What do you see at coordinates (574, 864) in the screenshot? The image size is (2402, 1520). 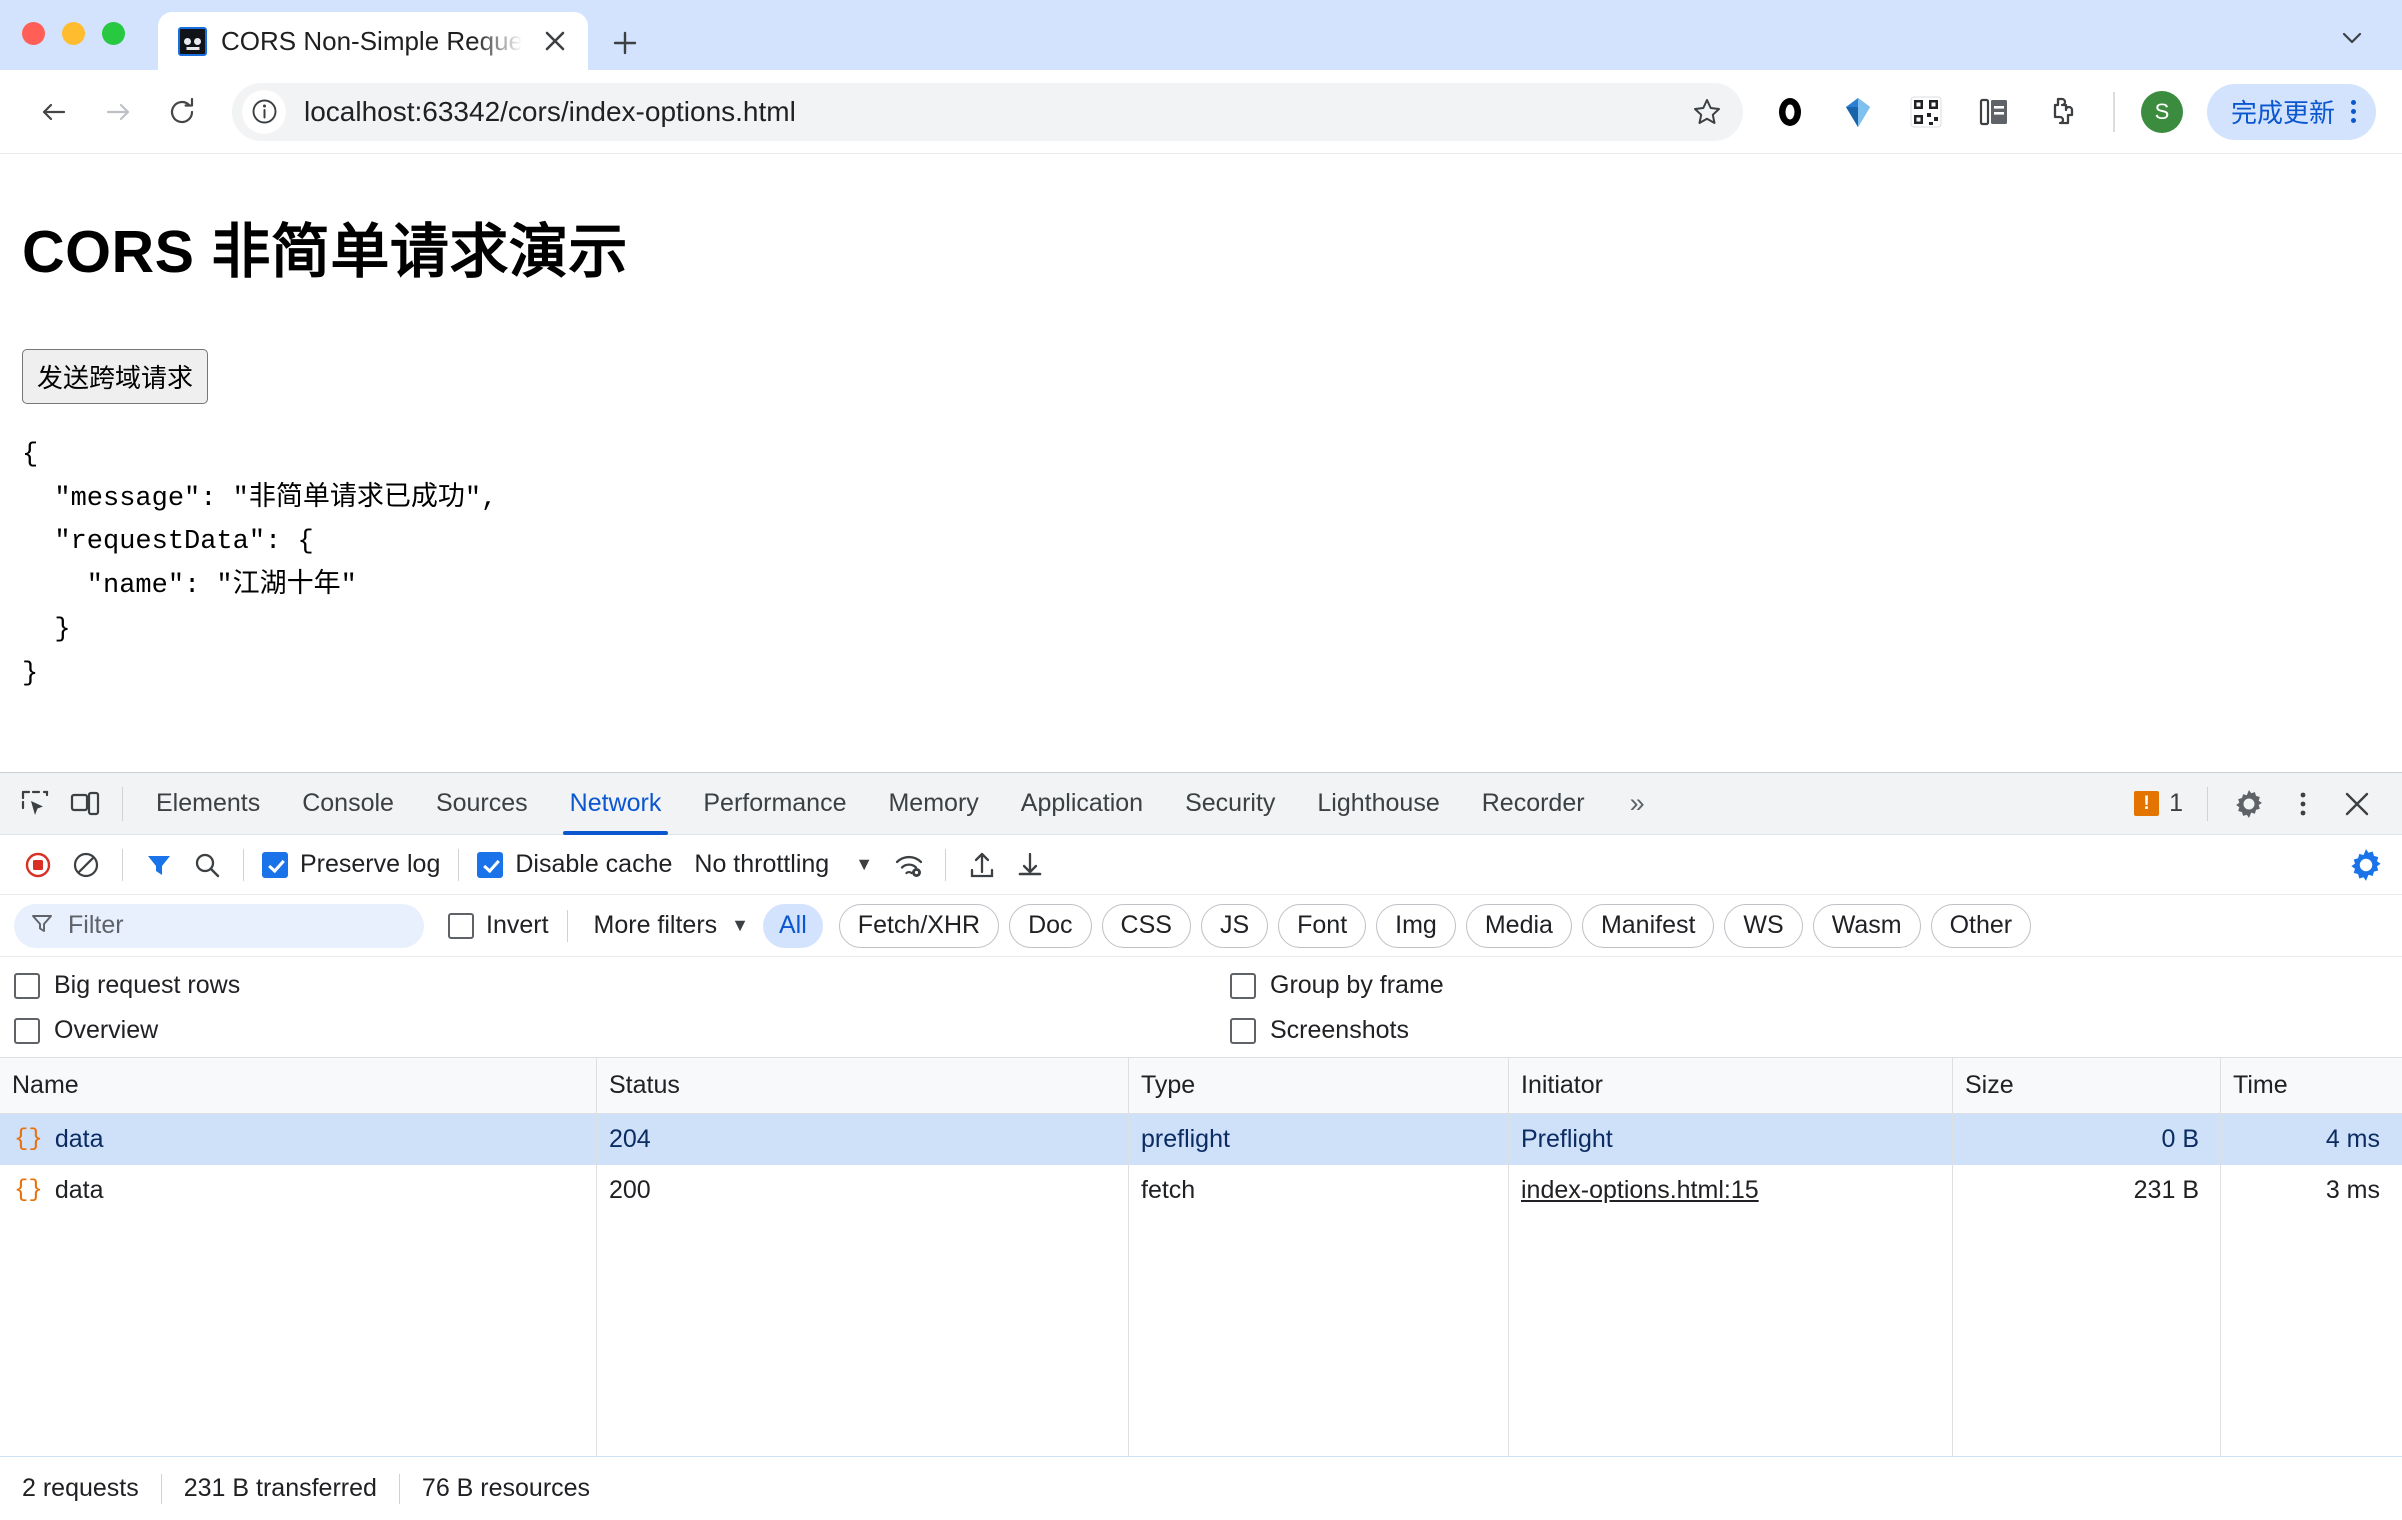 I see `disable-cache-checkbox: Disable cache` at bounding box center [574, 864].